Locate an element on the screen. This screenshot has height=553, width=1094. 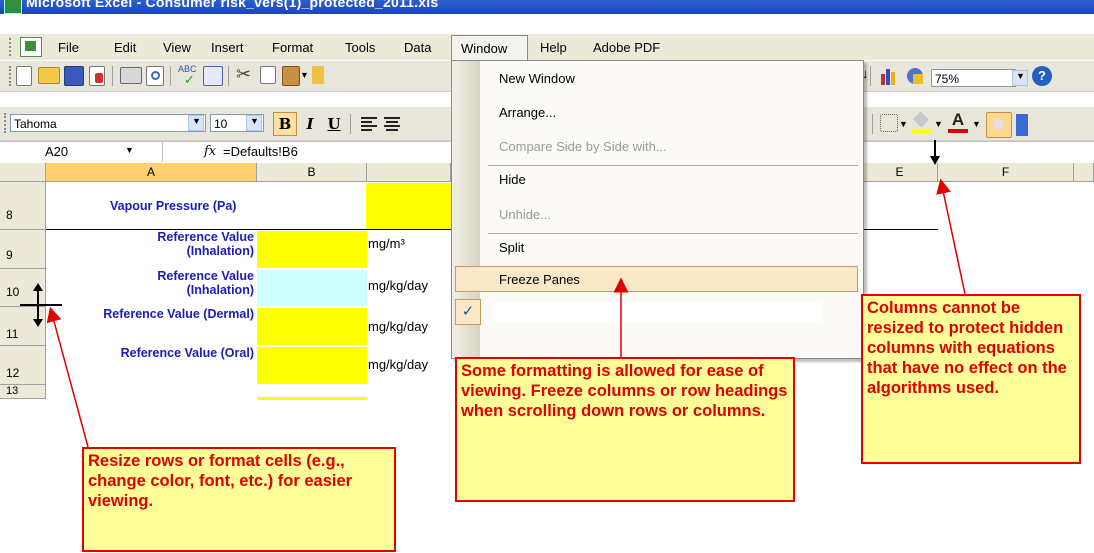
arrow-columns is located at coordinates (951, 236).